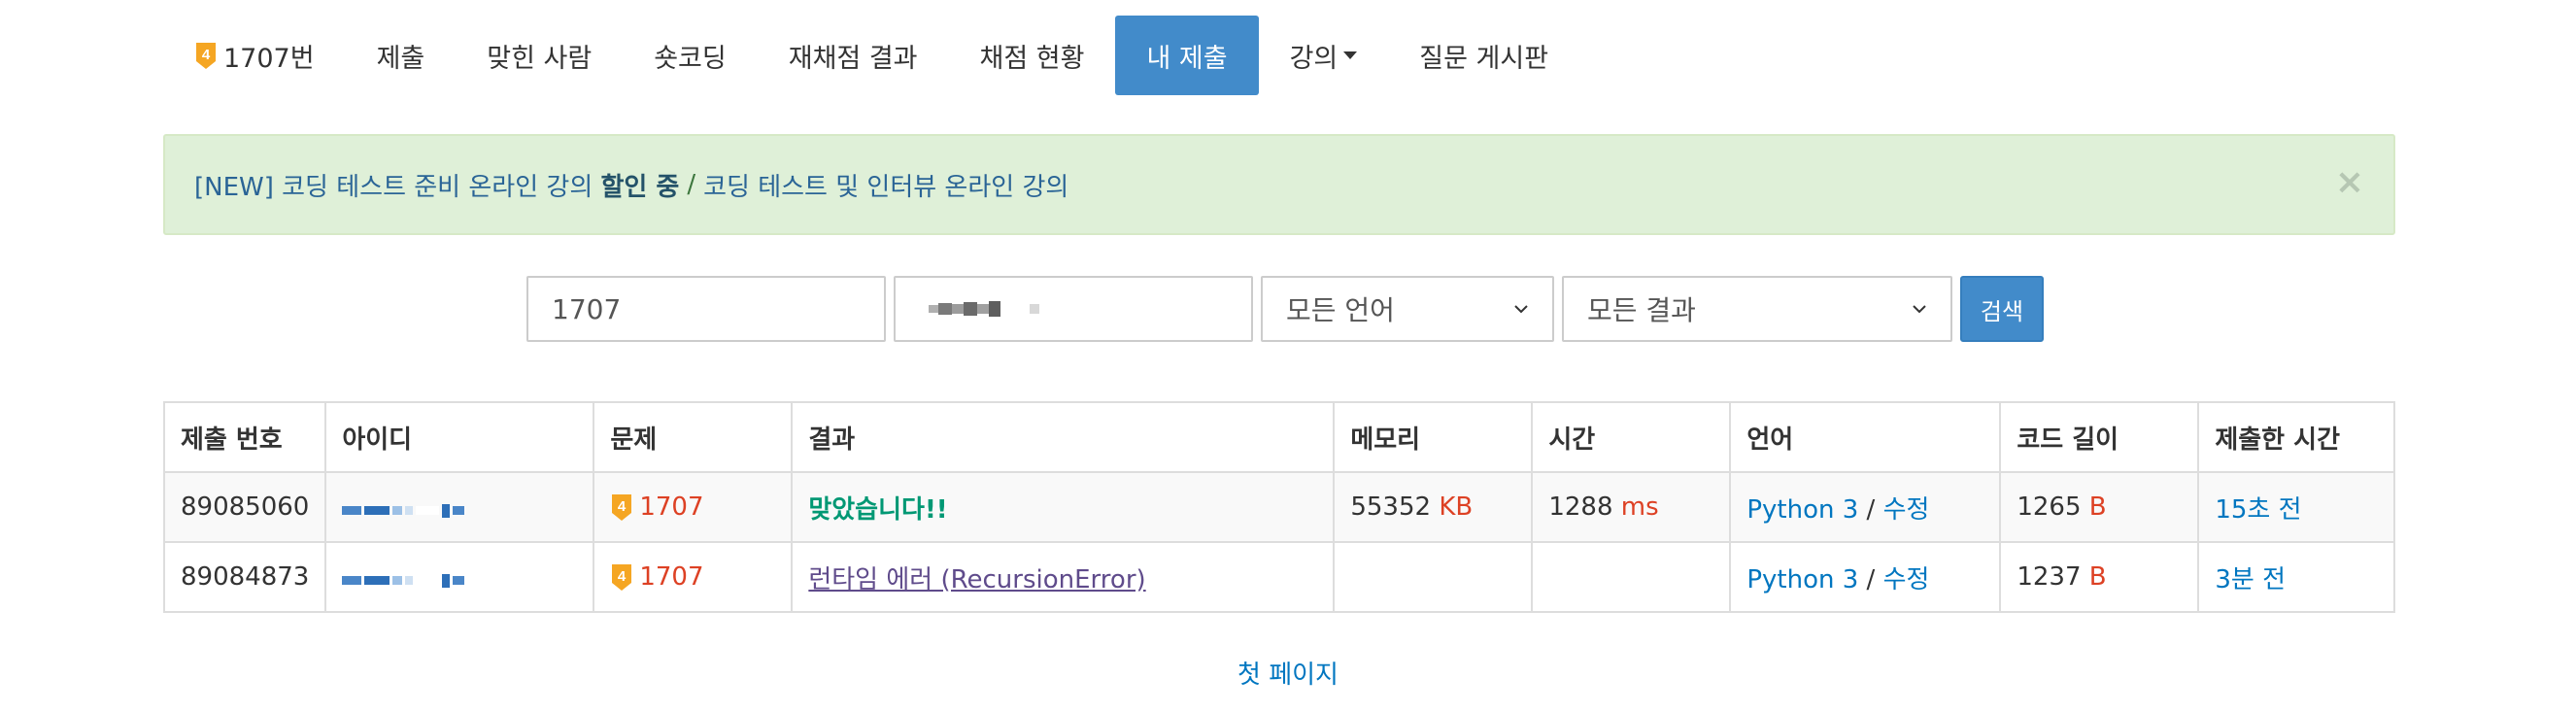  I want to click on time-unit: ms, so click(1639, 507).